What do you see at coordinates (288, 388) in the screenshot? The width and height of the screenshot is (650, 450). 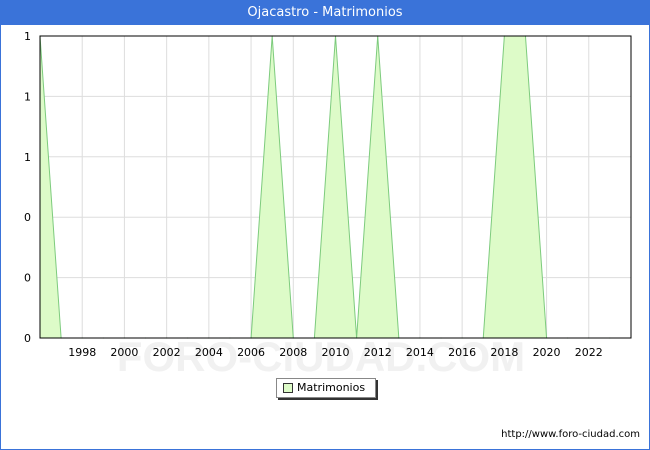 I see `legend-swatch` at bounding box center [288, 388].